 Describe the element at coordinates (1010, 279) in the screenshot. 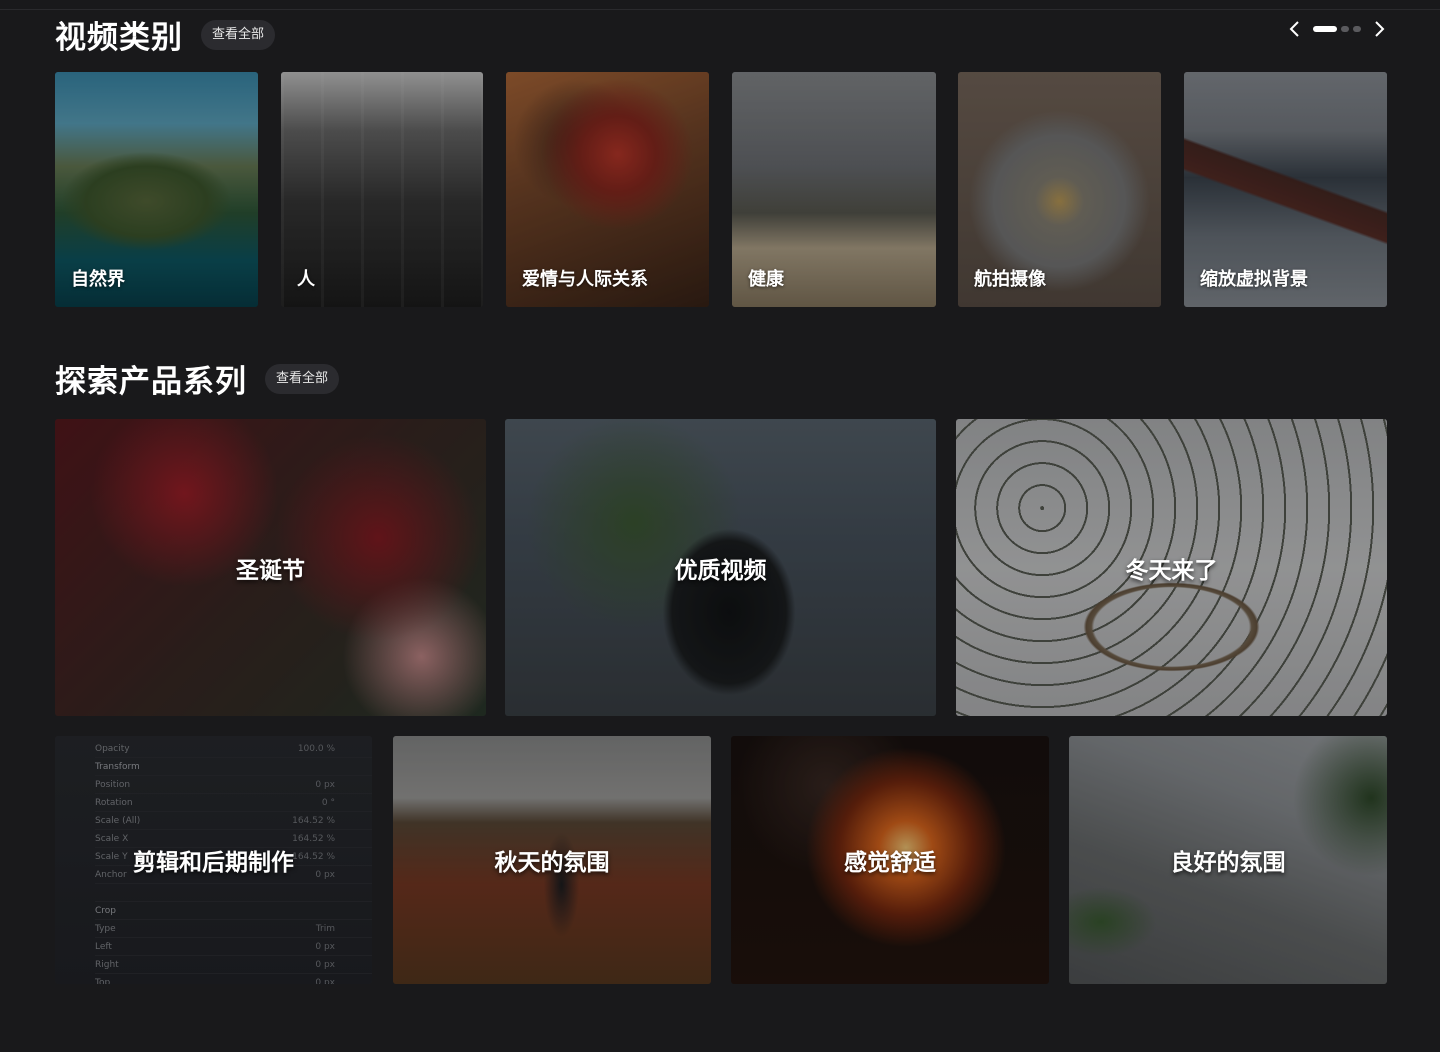

I see `category-label: 航拍摄像` at that location.